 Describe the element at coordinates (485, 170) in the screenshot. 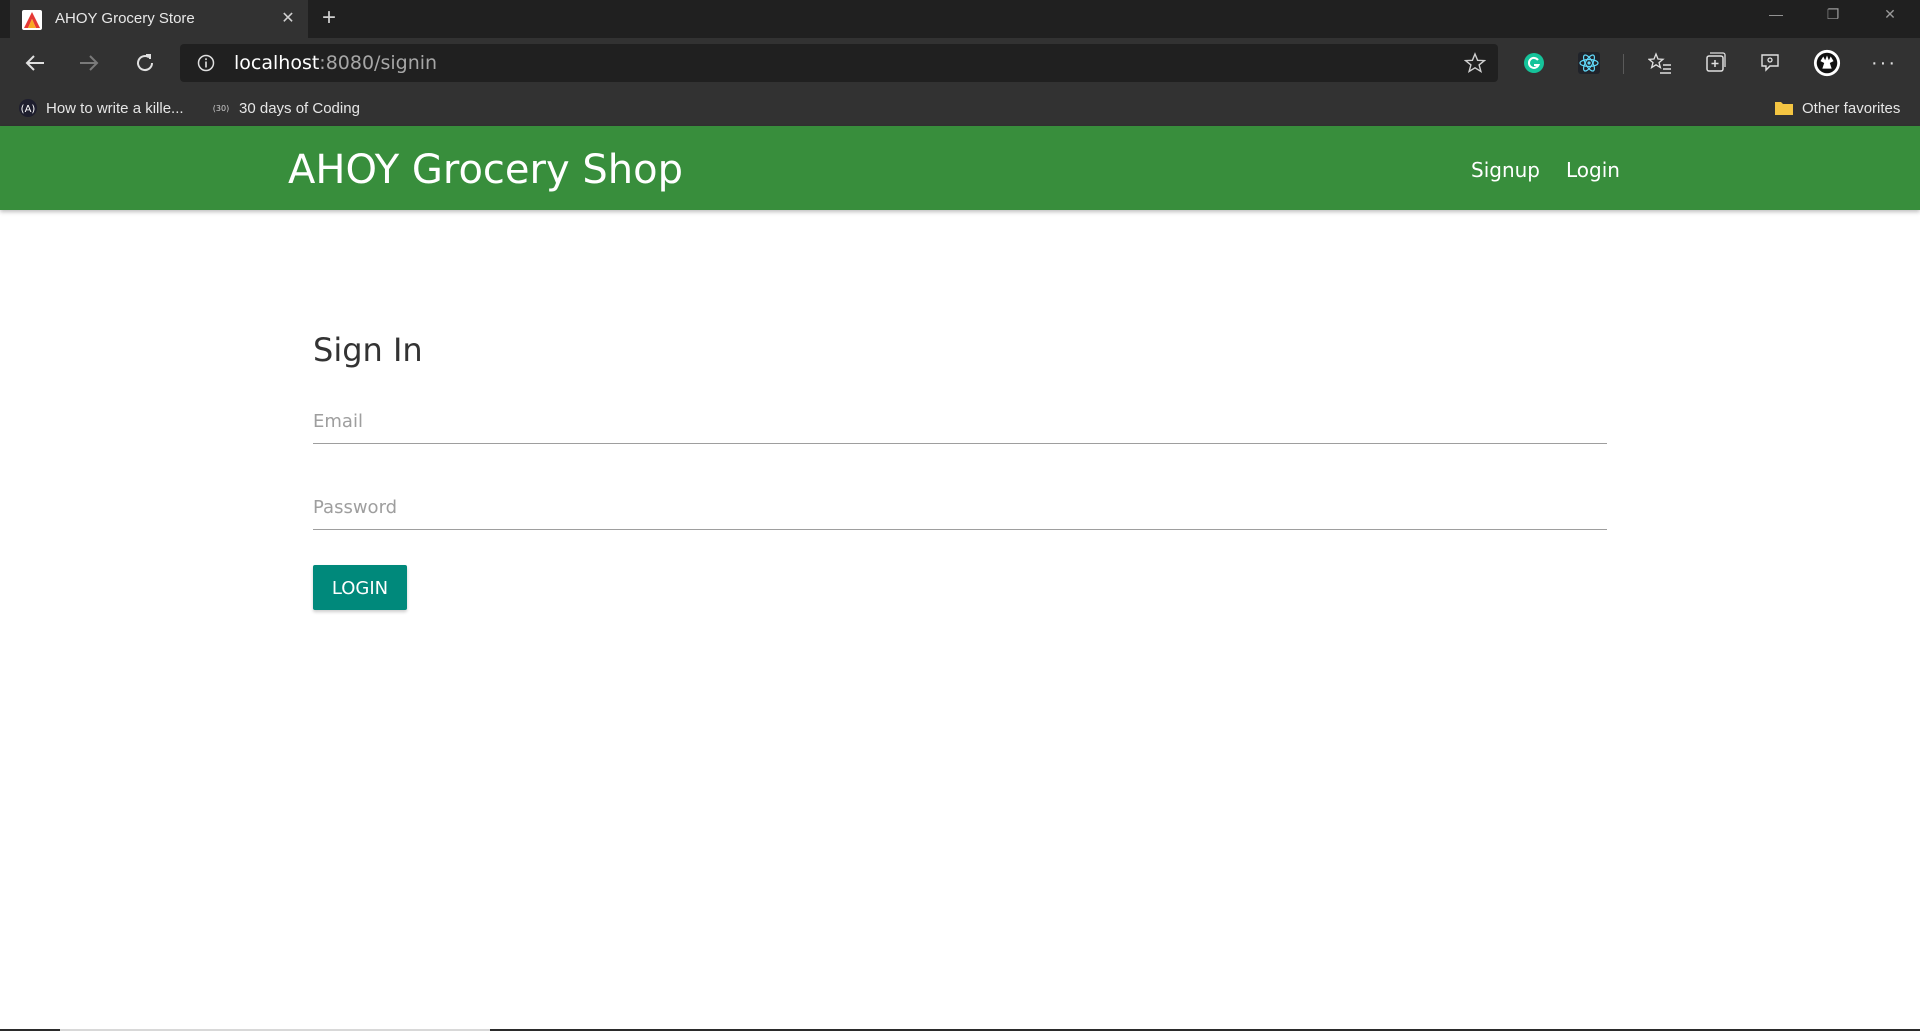

I see `brand-logo: AHOY Grocery Shop` at that location.